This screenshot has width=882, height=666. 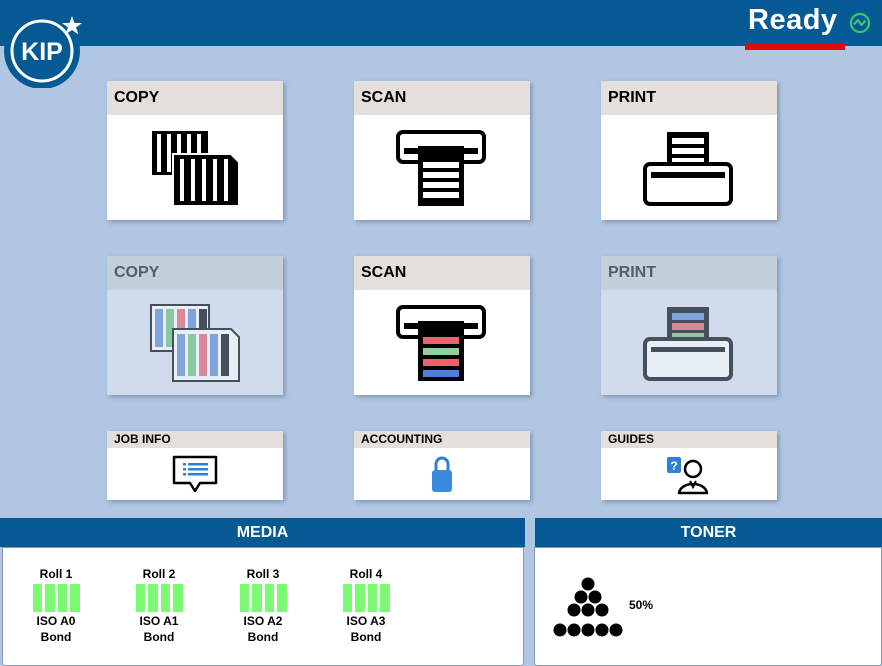 What do you see at coordinates (689, 439) in the screenshot?
I see `guides-label: GUIDES` at bounding box center [689, 439].